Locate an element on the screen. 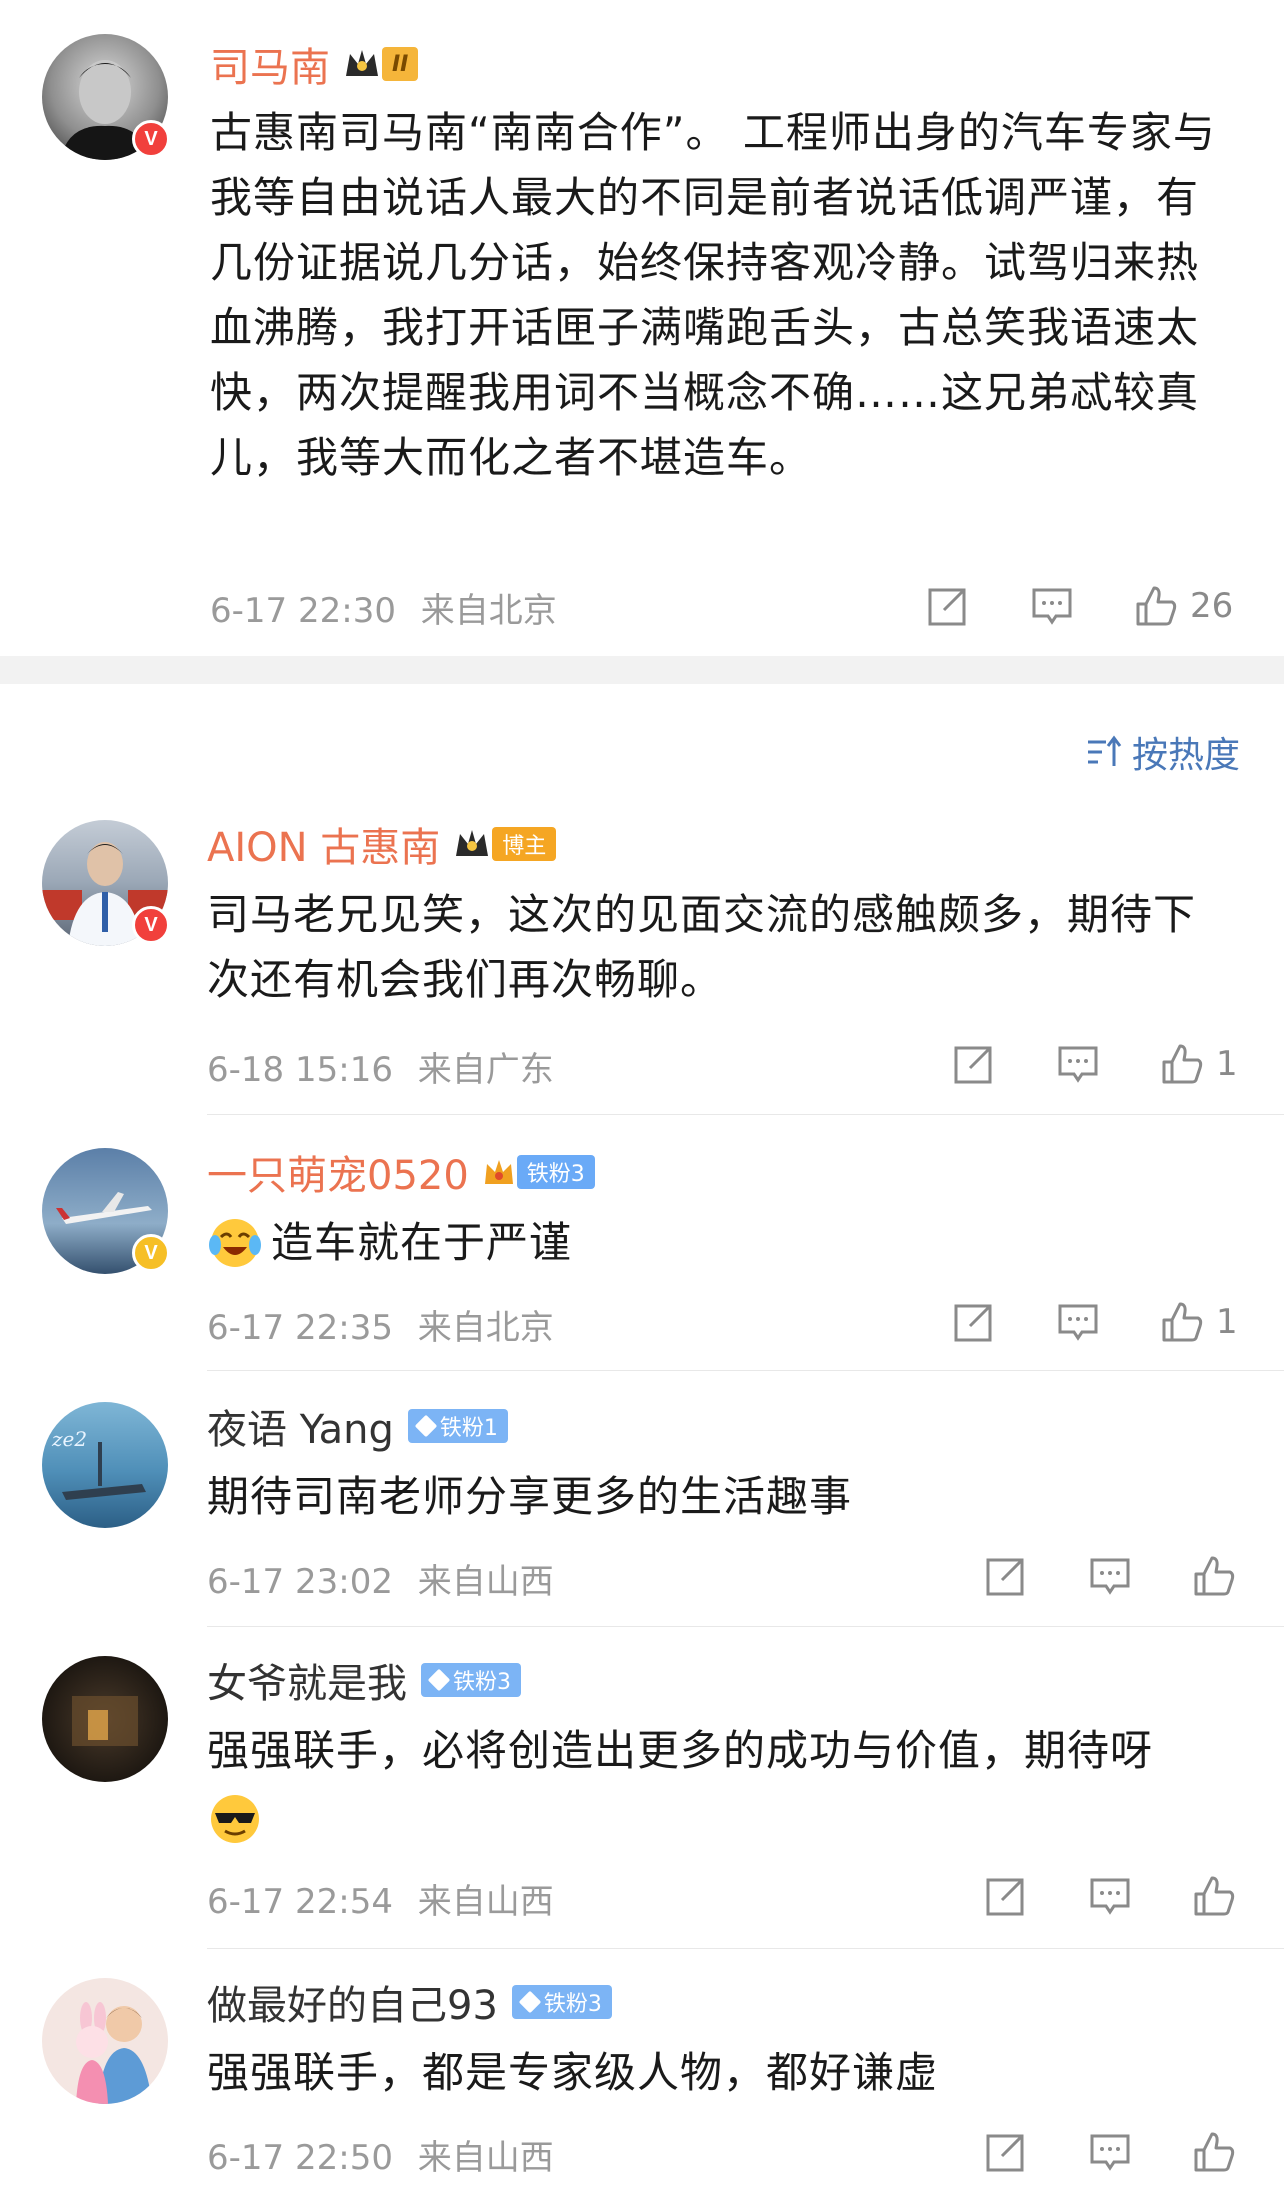 Image resolution: width=1284 pixels, height=2197 pixels. vip-level-badge: II is located at coordinates (400, 64).